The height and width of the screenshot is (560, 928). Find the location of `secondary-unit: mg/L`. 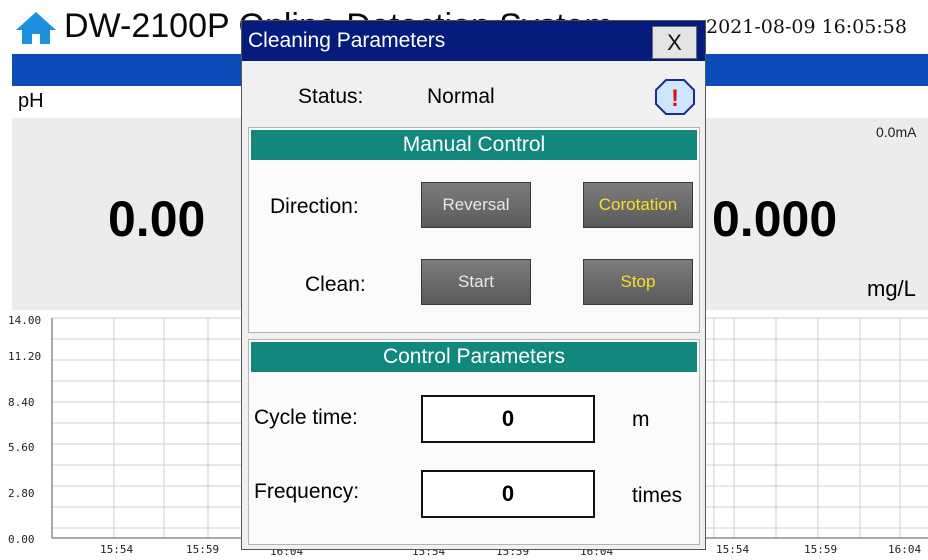

secondary-unit: mg/L is located at coordinates (891, 288).